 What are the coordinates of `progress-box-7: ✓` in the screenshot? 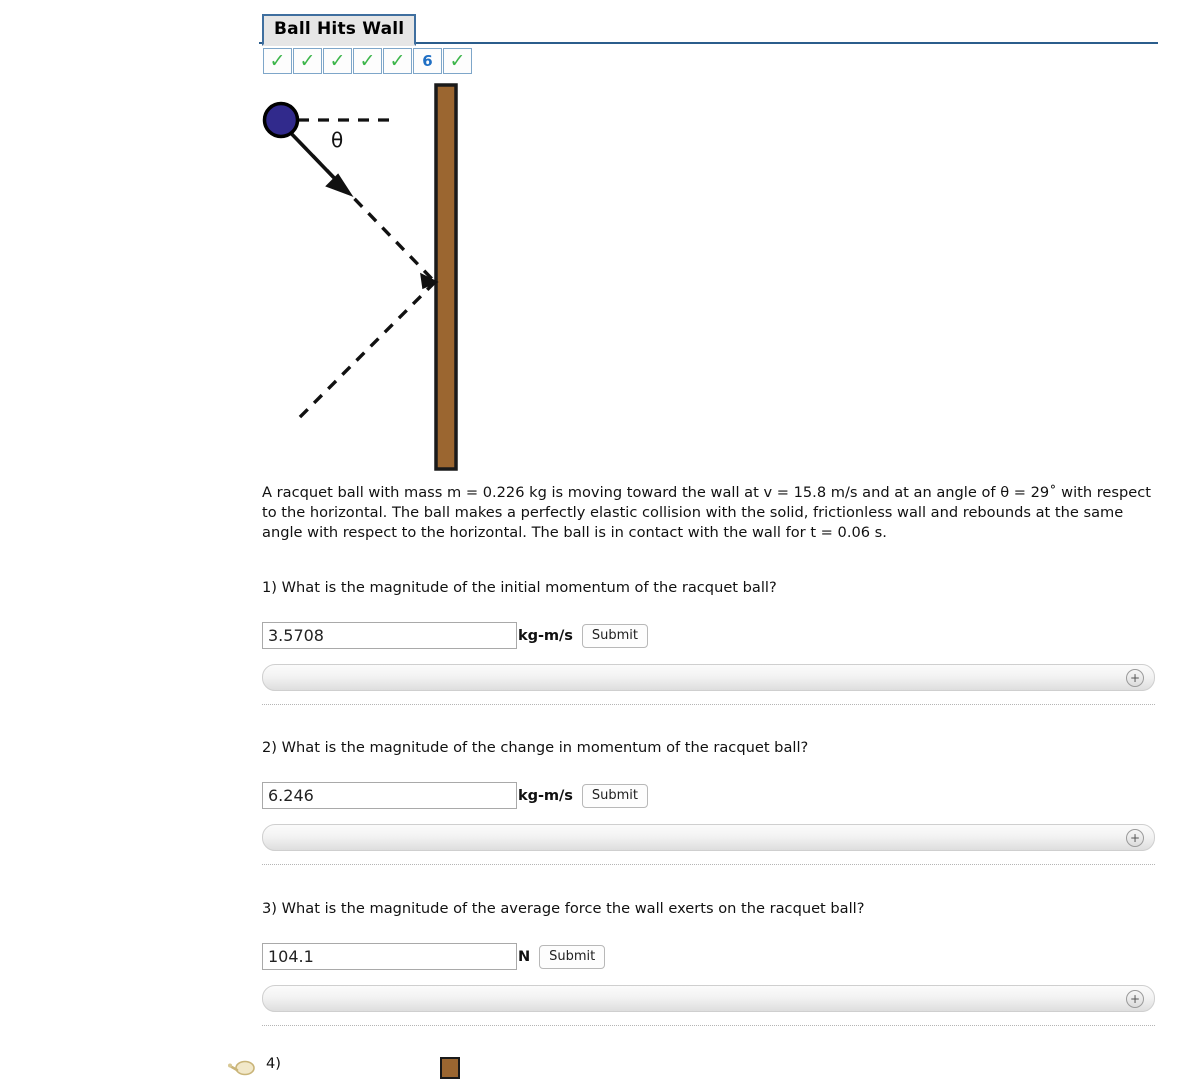 It's located at (457, 61).